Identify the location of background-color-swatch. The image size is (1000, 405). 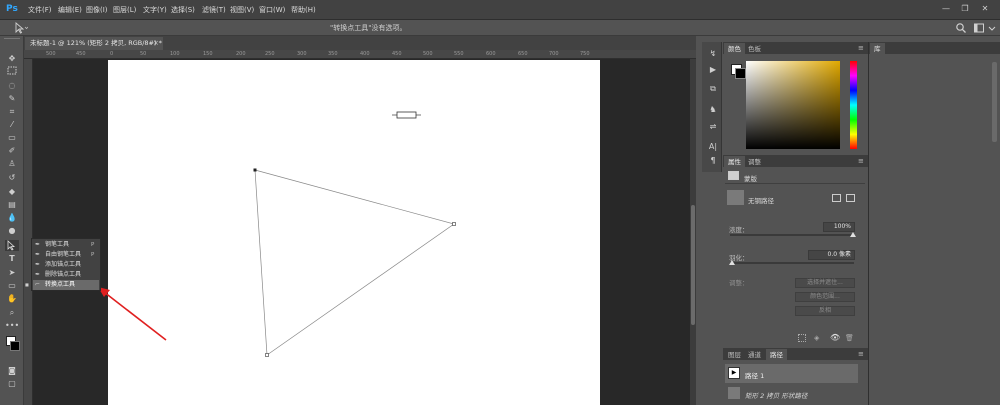
(740, 73).